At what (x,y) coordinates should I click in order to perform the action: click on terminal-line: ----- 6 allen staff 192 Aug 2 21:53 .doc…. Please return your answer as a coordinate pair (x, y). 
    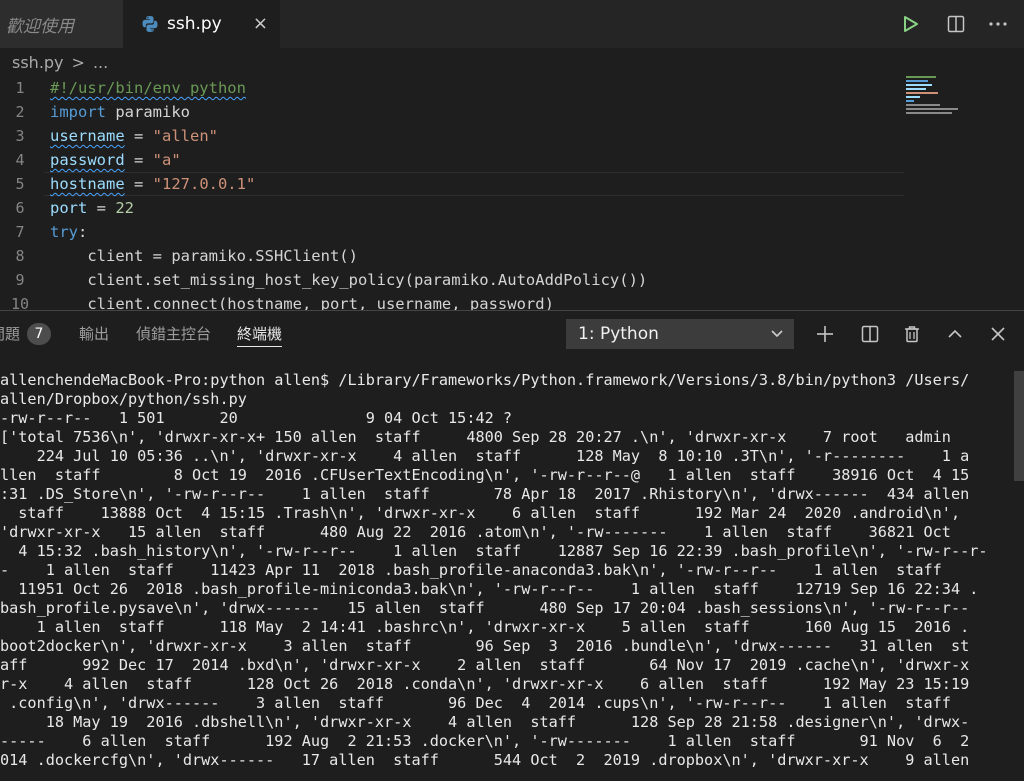
    Looking at the image, I should click on (485, 741).